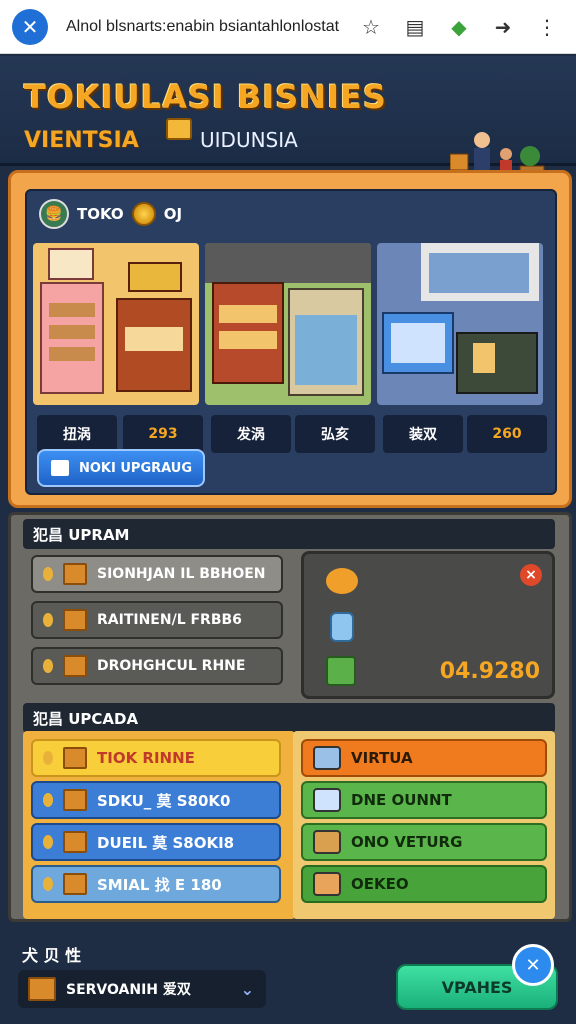  I want to click on dropdown-value: SERVOANIH 爱双, so click(128, 990).